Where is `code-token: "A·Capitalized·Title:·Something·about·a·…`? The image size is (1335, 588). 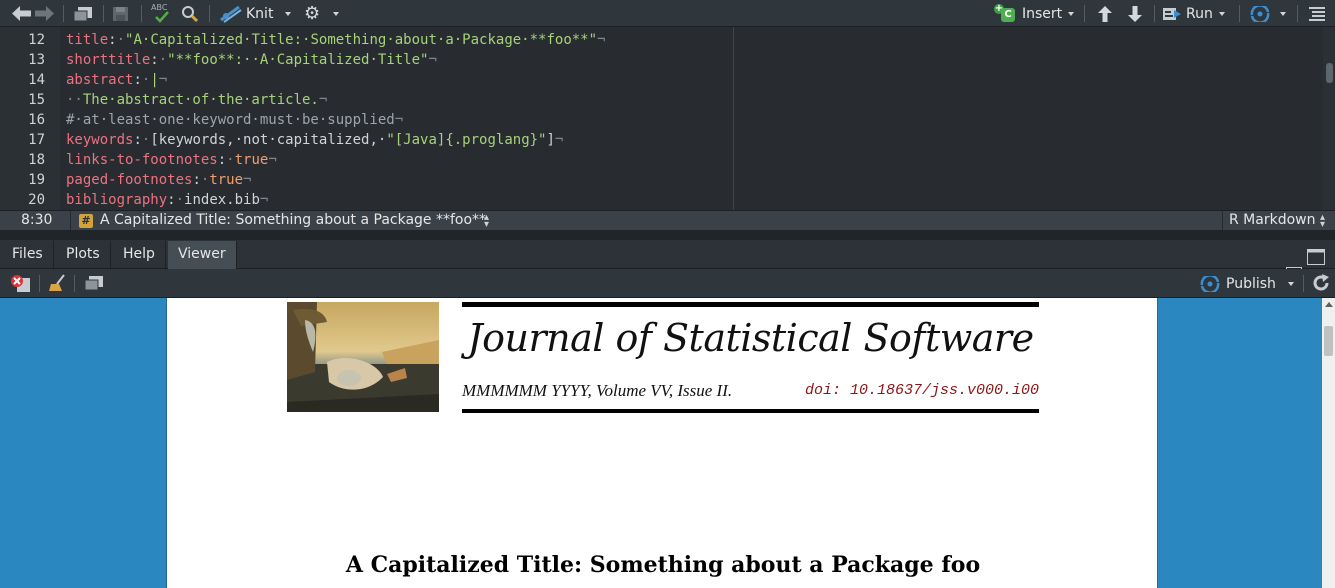 code-token: "A·Capitalized·Title:·Something·about·a·… is located at coordinates (361, 40).